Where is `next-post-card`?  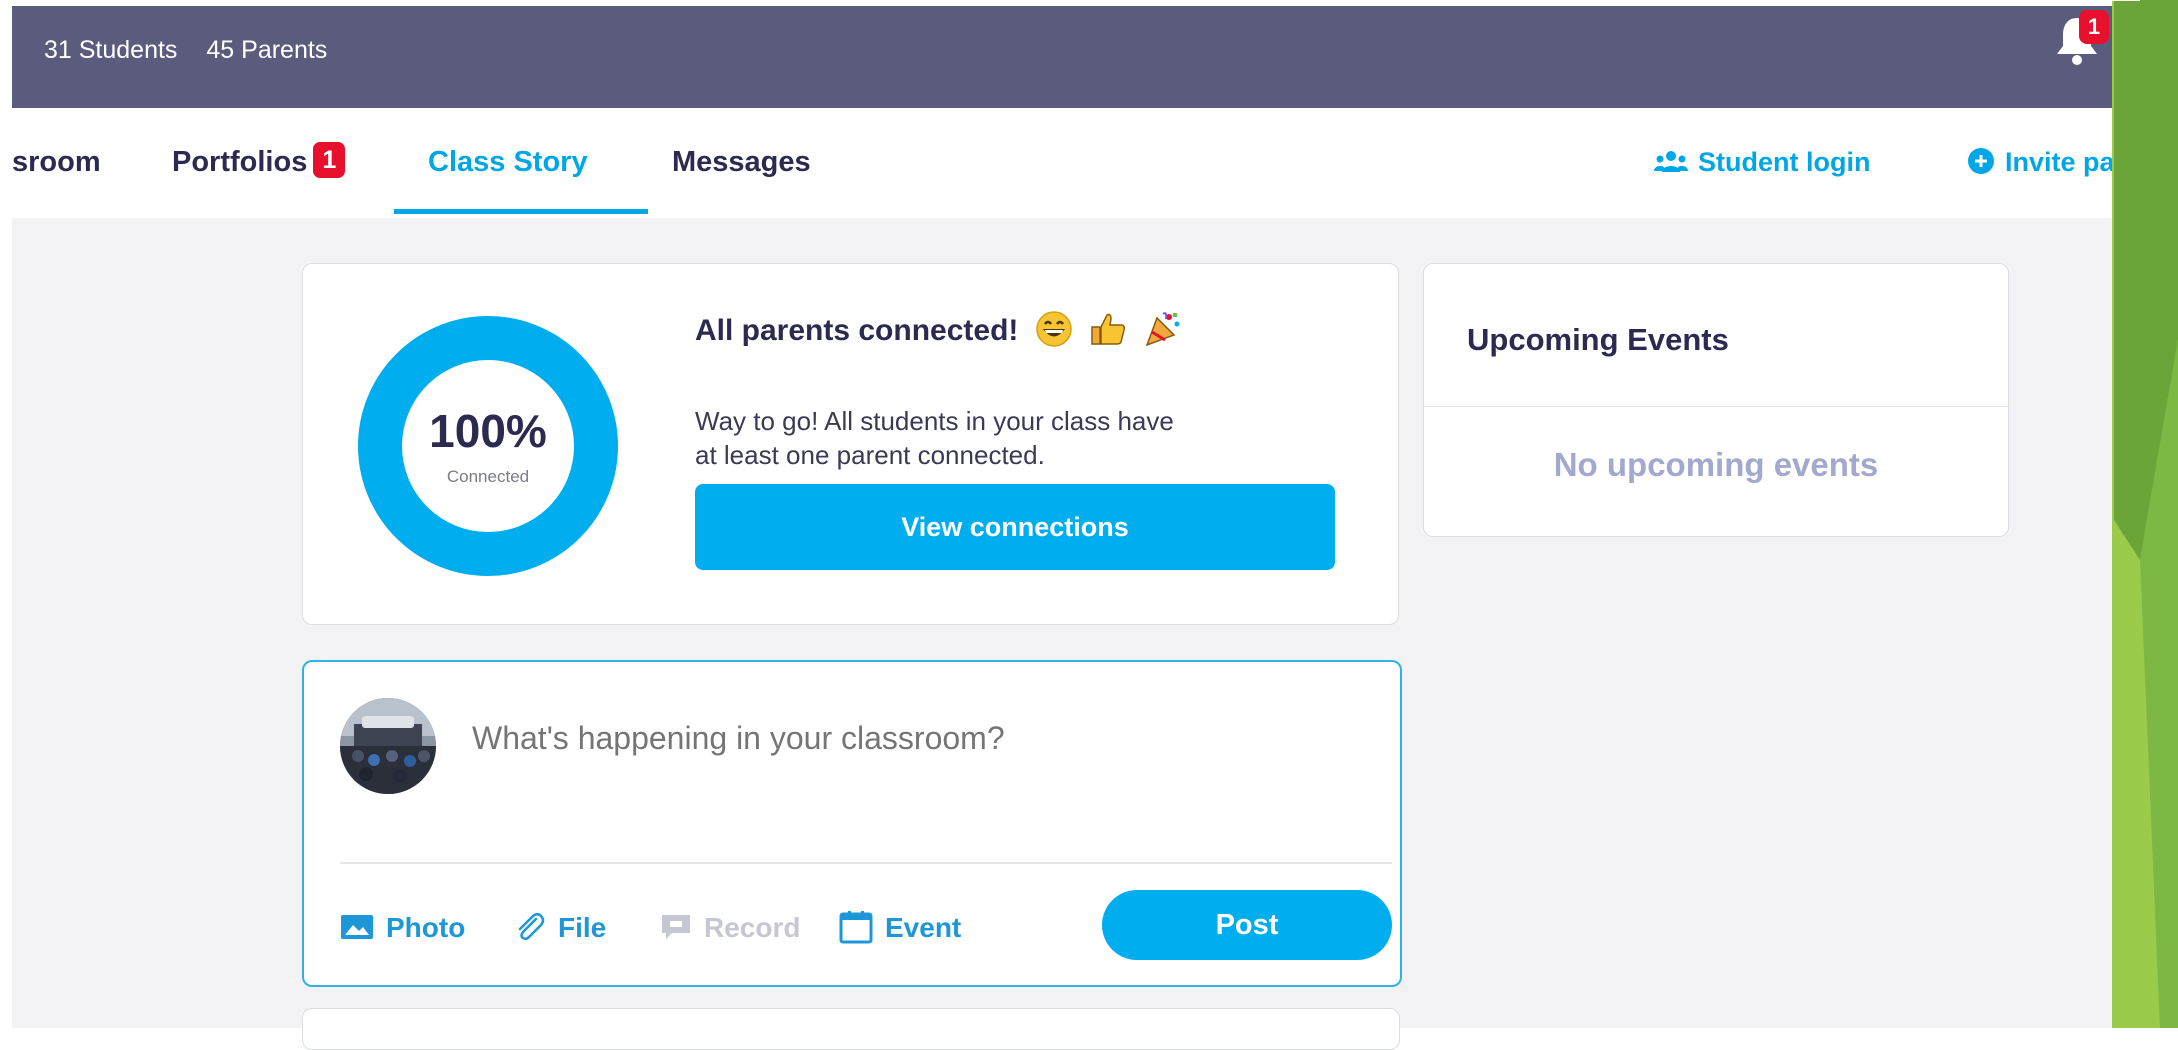 next-post-card is located at coordinates (851, 1029).